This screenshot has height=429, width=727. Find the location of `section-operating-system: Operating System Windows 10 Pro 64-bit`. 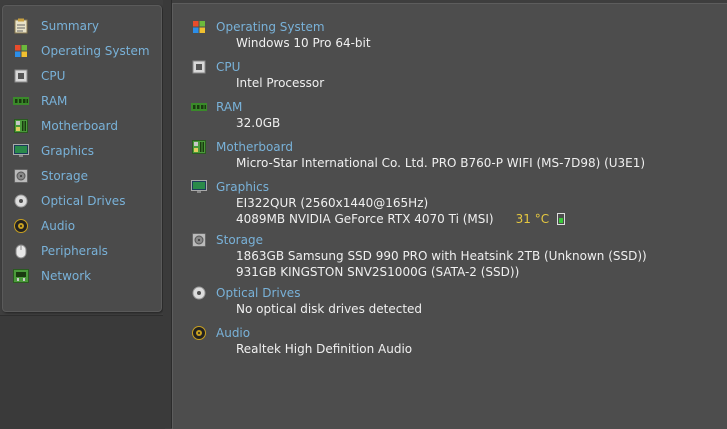

section-operating-system: Operating System Windows 10 Pro 64-bit is located at coordinates (281, 35).